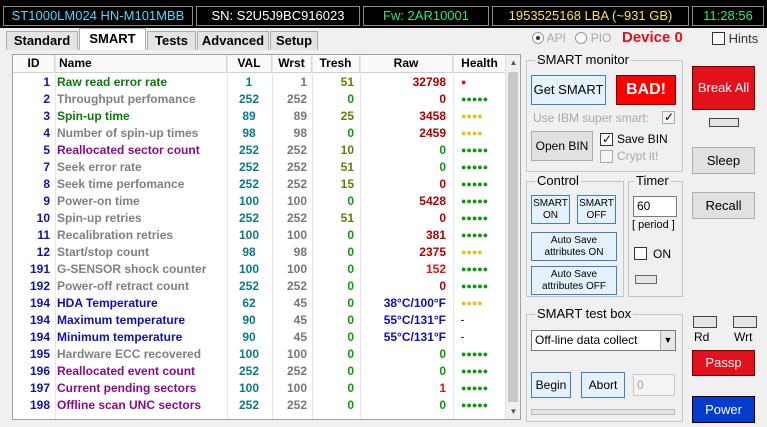 This screenshot has width=767, height=427. I want to click on hints-toggle: Hints, so click(735, 38).